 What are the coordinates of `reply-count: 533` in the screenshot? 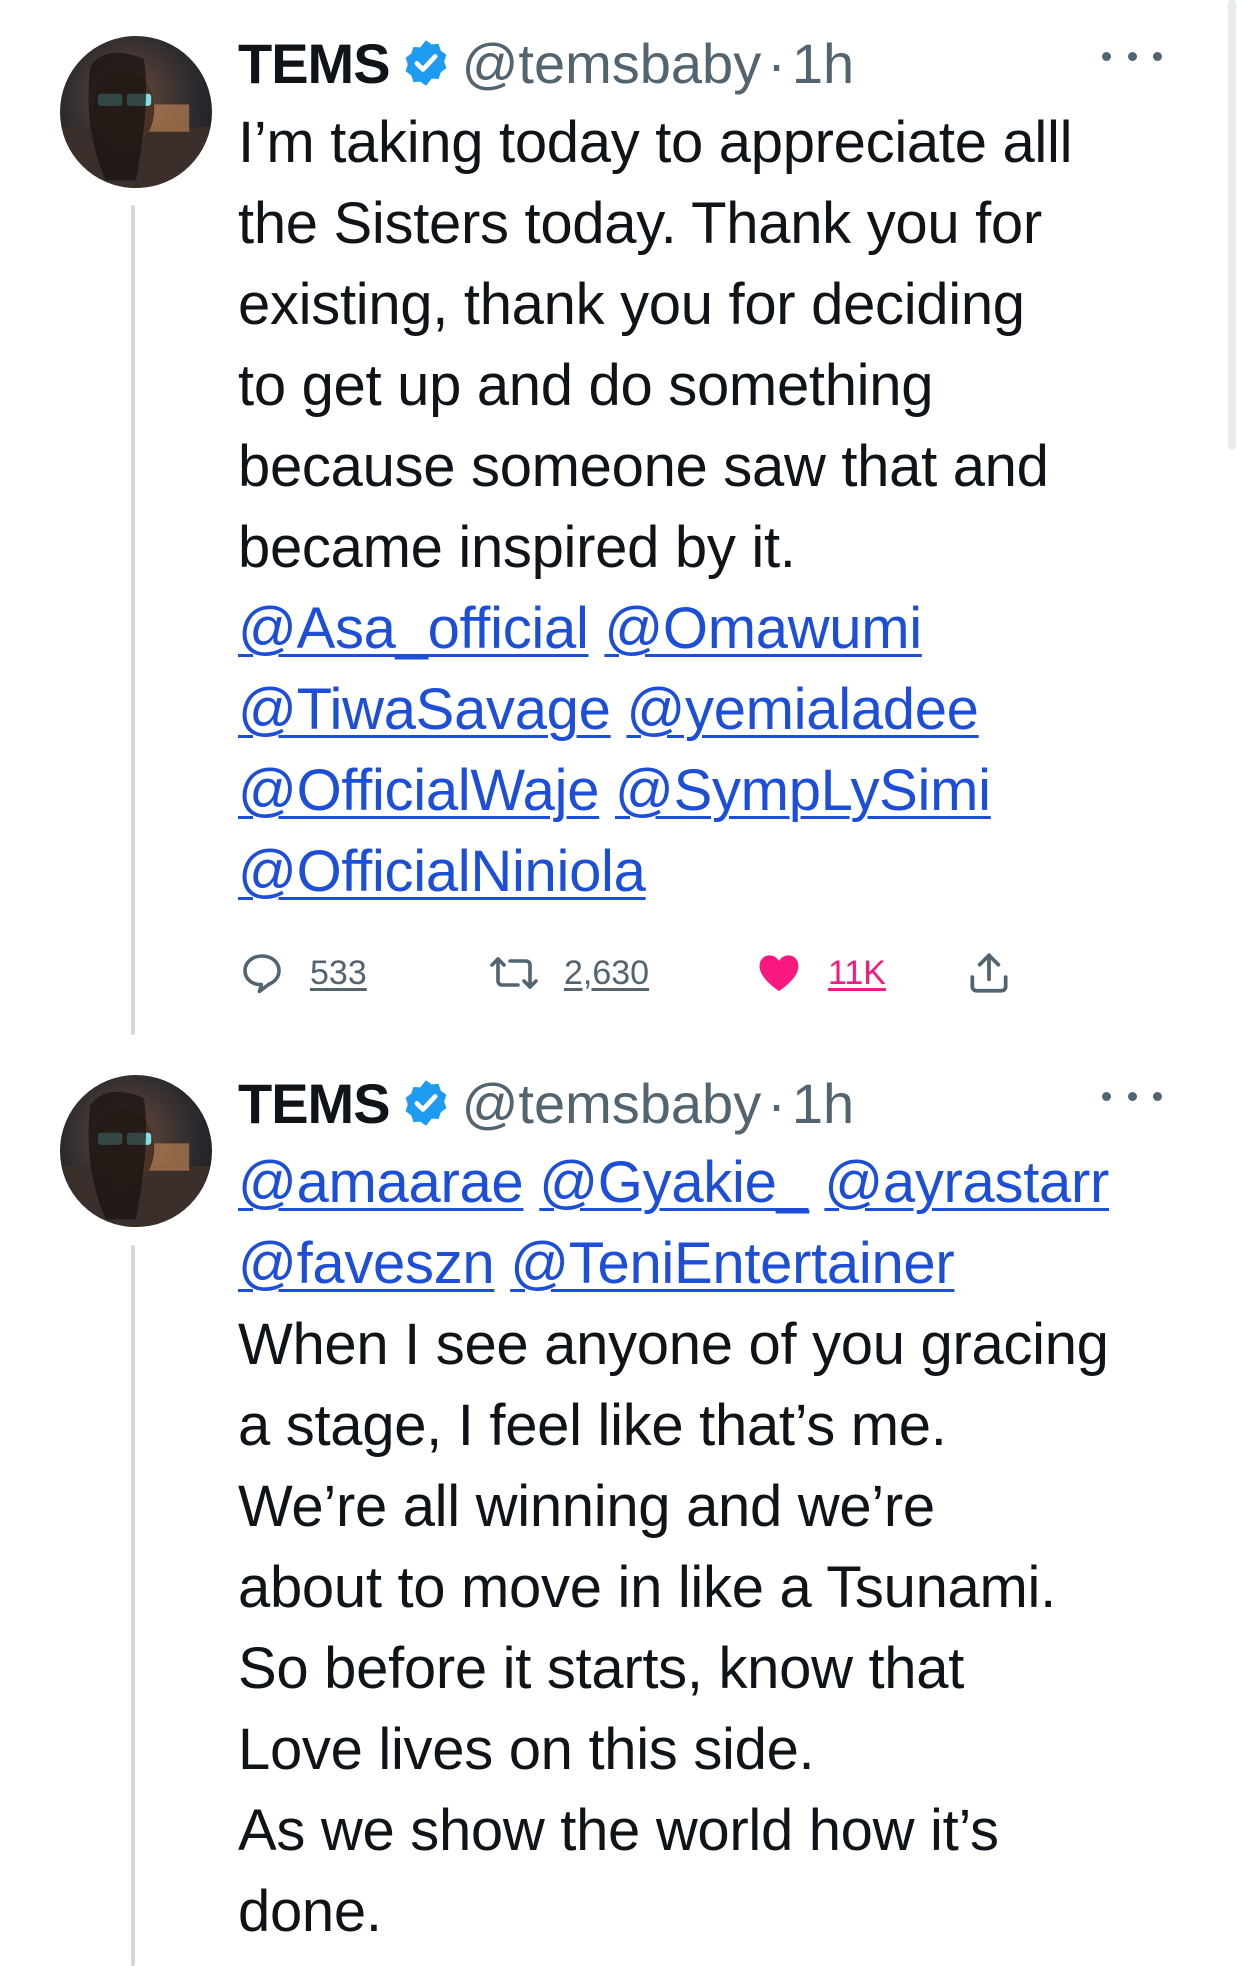 It's located at (338, 972).